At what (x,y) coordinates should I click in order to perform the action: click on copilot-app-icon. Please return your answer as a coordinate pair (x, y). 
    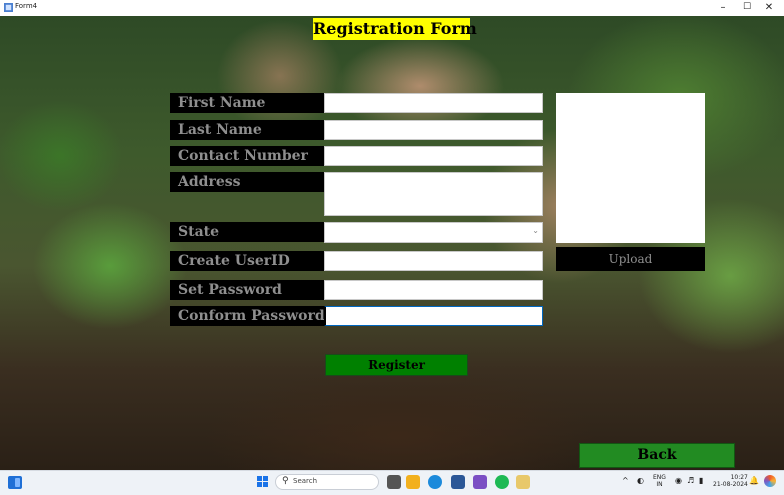
    Looking at the image, I should click on (770, 481).